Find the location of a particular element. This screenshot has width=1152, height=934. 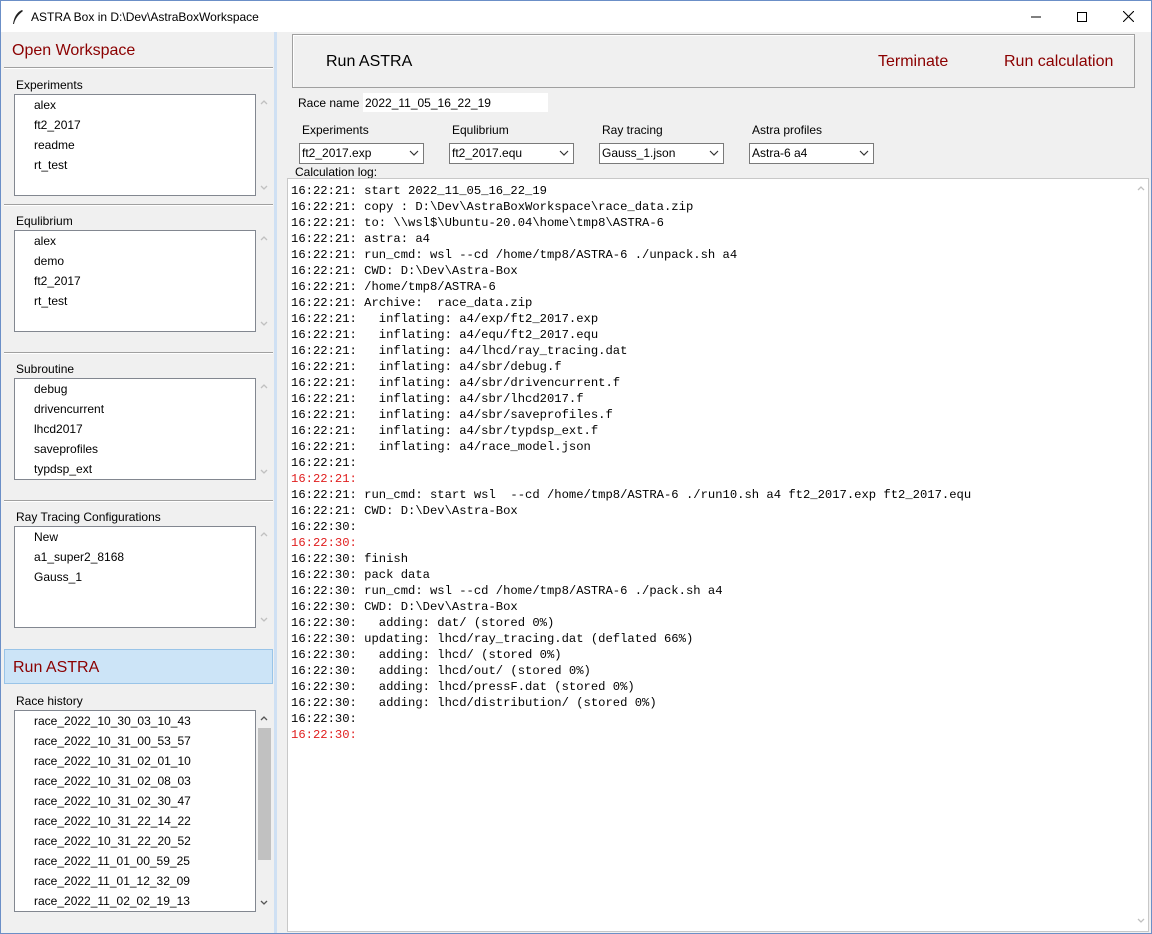

list-item: race_2022_10_31_22_20_52 is located at coordinates (135, 841).